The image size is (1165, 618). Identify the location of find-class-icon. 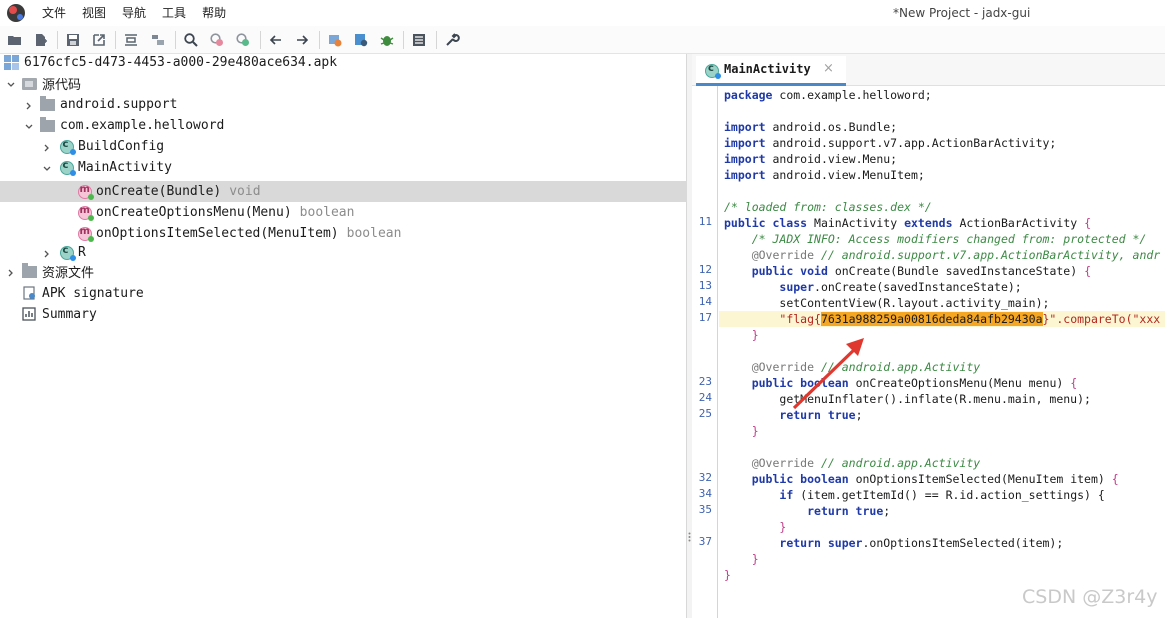
(217, 40).